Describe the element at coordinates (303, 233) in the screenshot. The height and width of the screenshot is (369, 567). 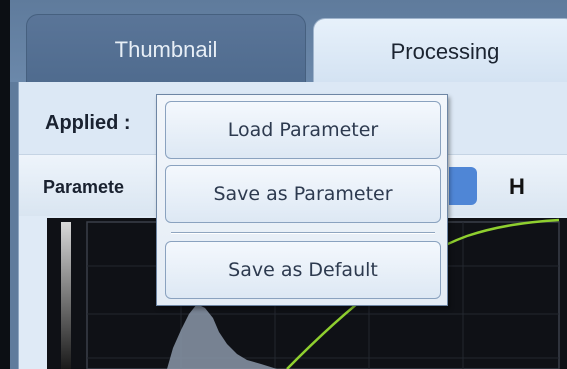
I see `menu-separator` at that location.